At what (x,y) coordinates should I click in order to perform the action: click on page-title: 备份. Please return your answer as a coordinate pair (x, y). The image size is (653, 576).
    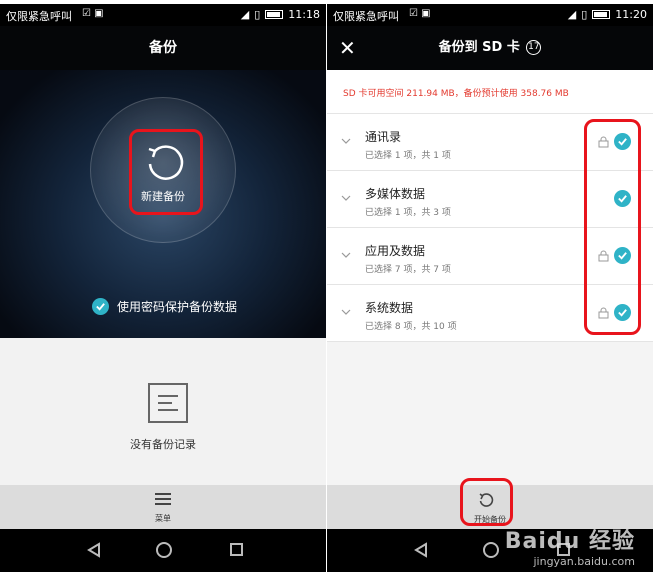
    Looking at the image, I should click on (163, 48).